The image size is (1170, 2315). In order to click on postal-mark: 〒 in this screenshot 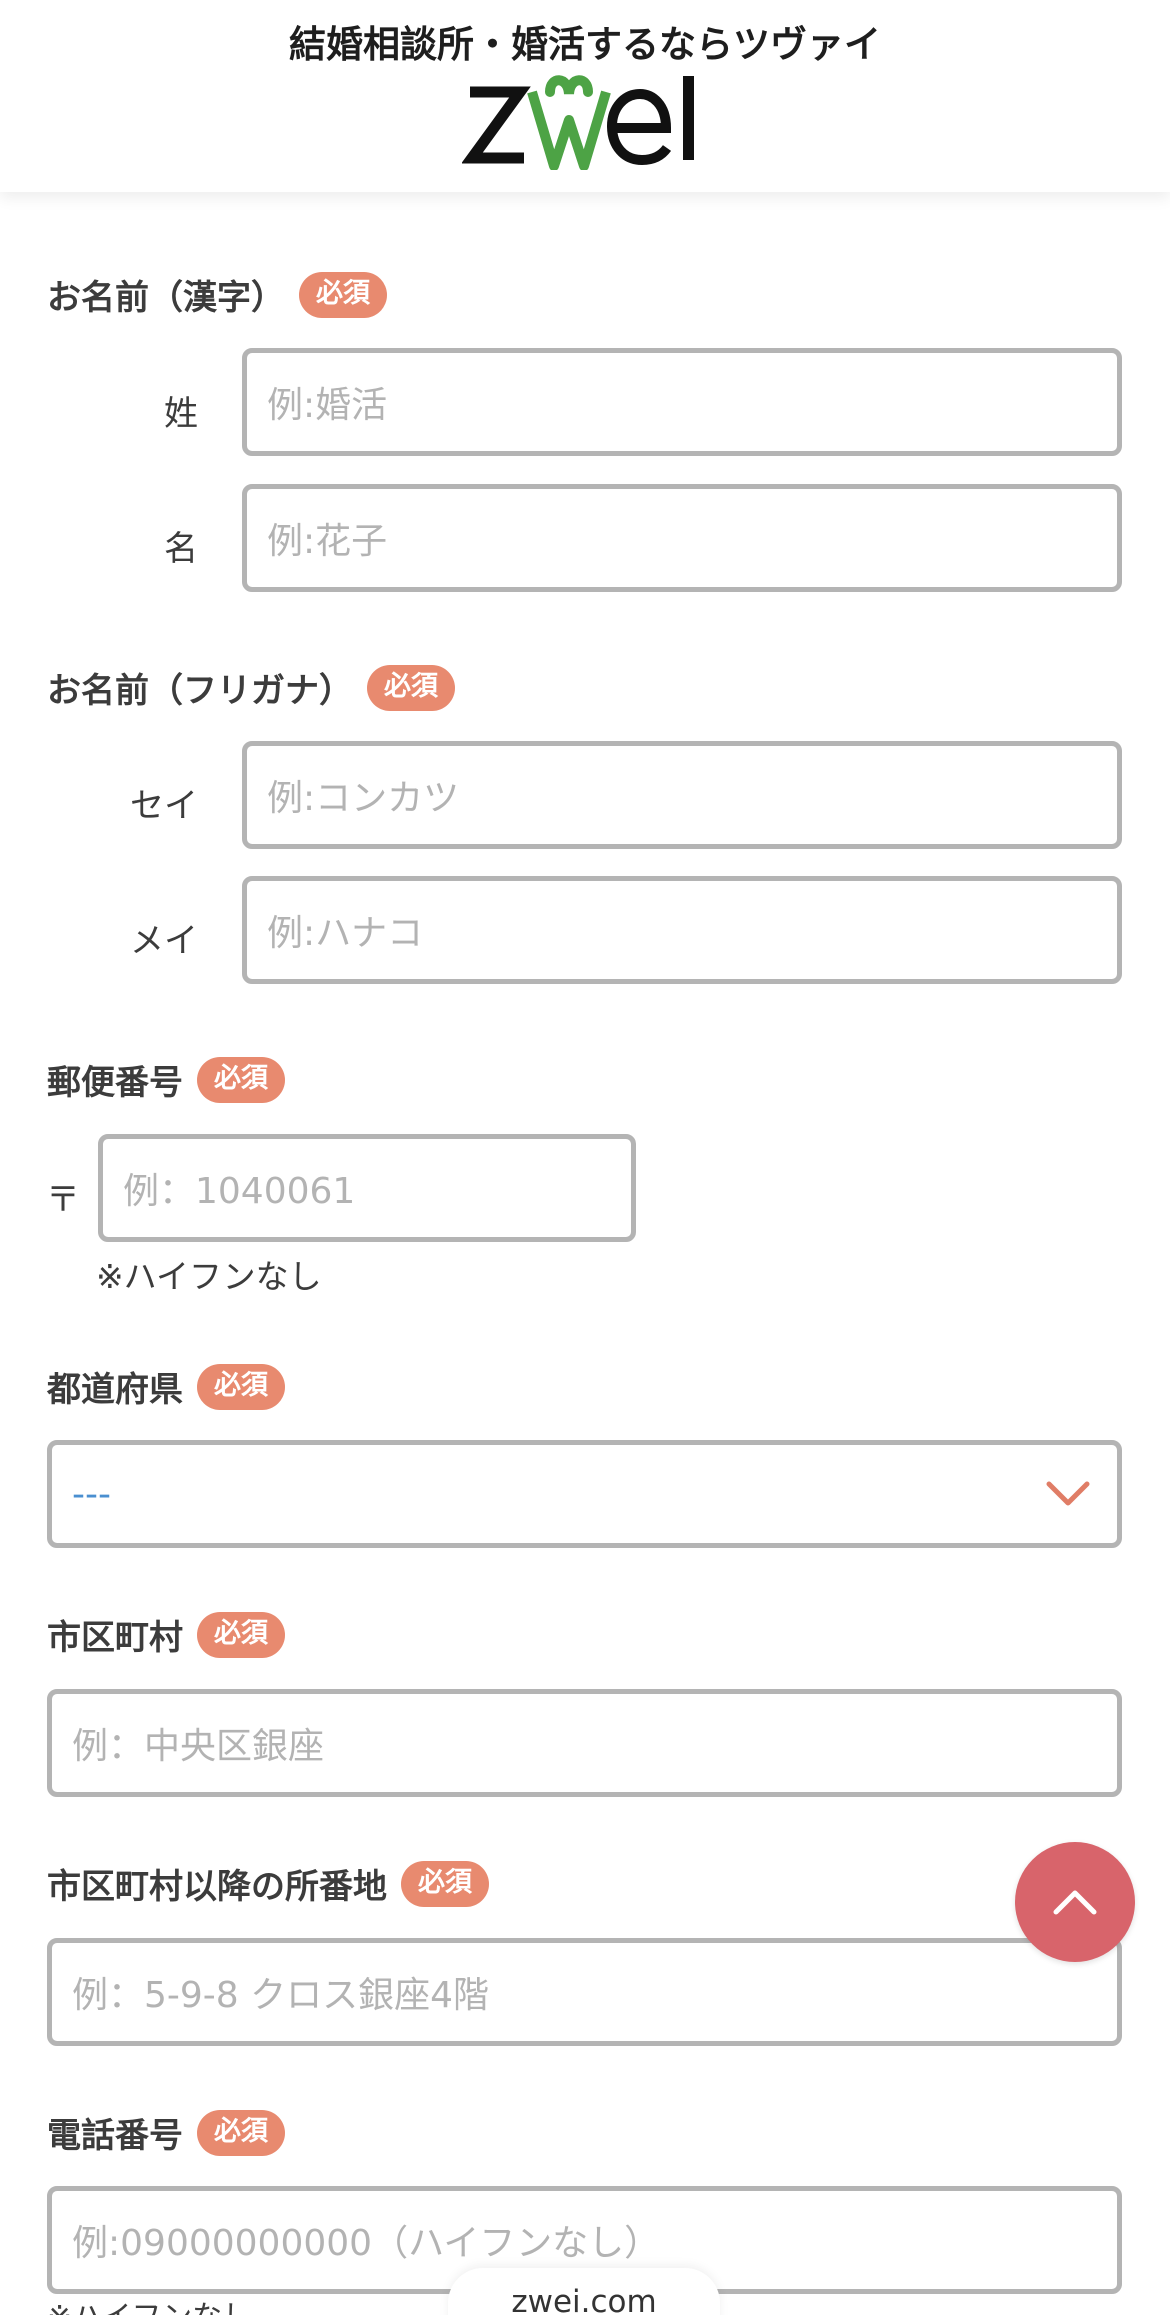, I will do `click(63, 1200)`.